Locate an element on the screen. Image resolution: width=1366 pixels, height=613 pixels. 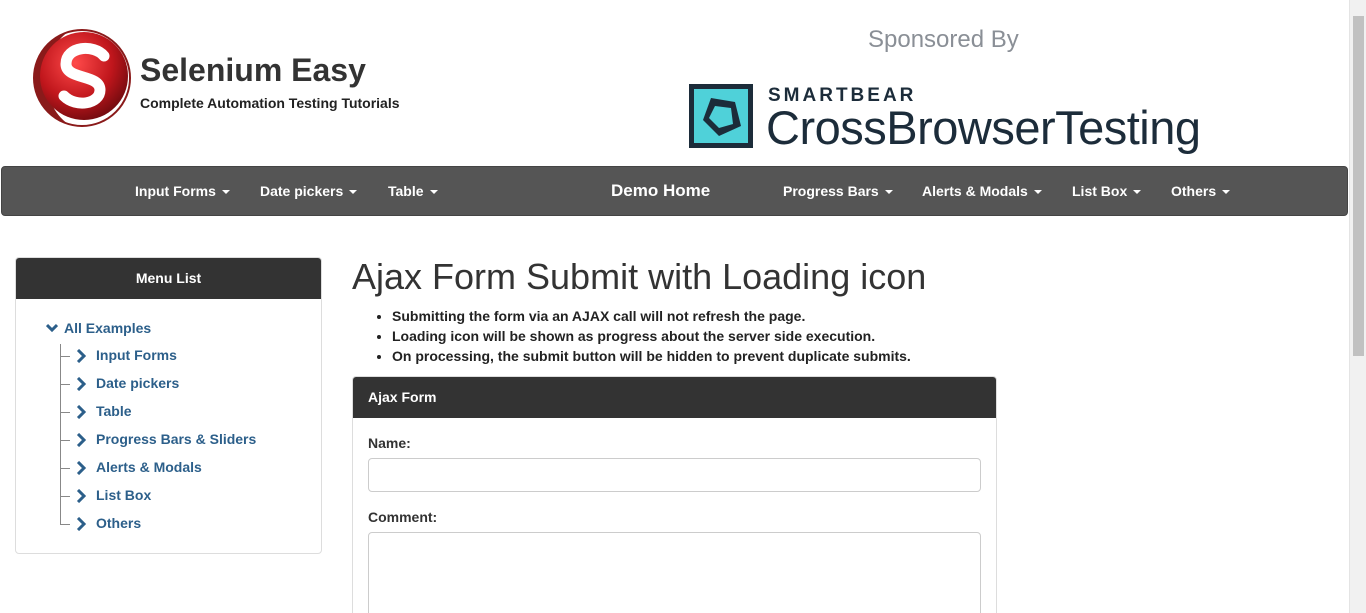
ajax-form-title: Ajax Form is located at coordinates (674, 397).